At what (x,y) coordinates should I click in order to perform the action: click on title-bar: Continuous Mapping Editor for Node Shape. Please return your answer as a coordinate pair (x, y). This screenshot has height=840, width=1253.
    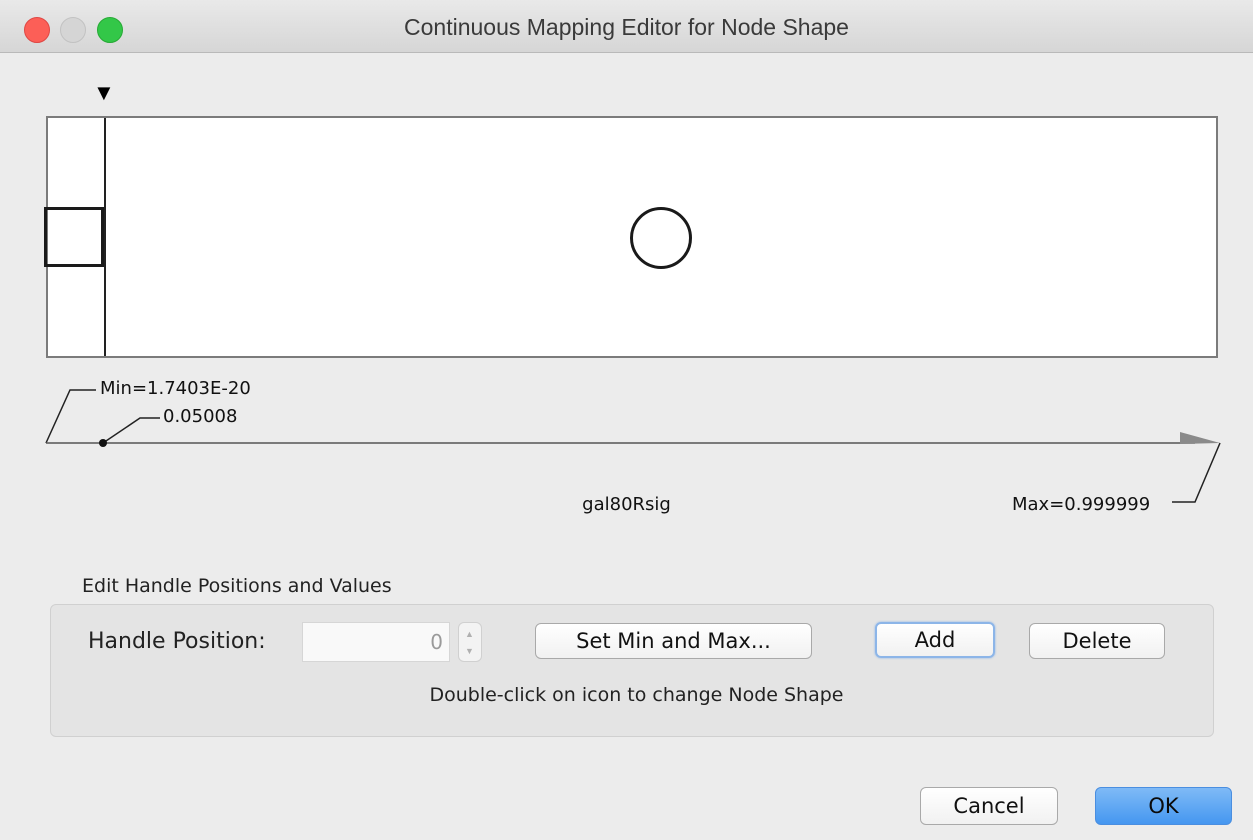
    Looking at the image, I should click on (626, 26).